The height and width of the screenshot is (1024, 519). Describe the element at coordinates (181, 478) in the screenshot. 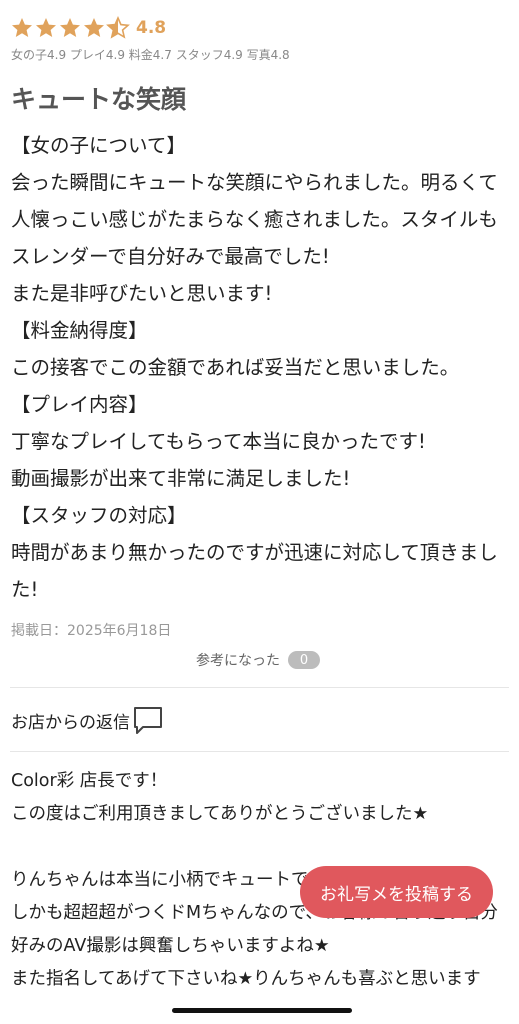

I see `review-line: 動画撮影が出来て非常に満足しました!` at that location.